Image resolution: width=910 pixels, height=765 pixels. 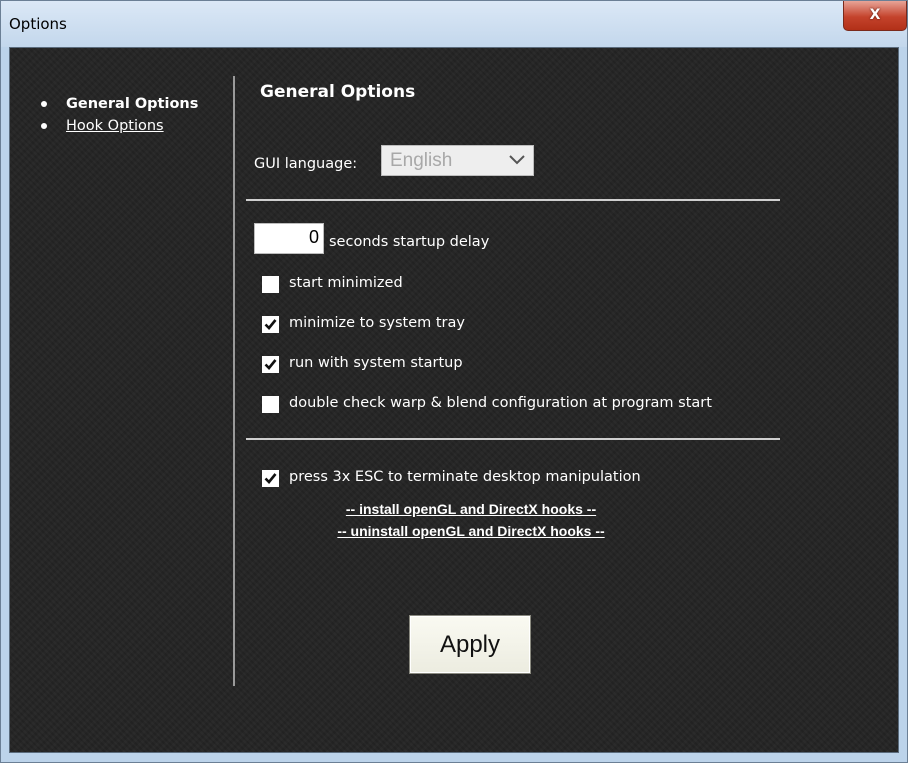 I want to click on section-title: General Options, so click(x=338, y=92).